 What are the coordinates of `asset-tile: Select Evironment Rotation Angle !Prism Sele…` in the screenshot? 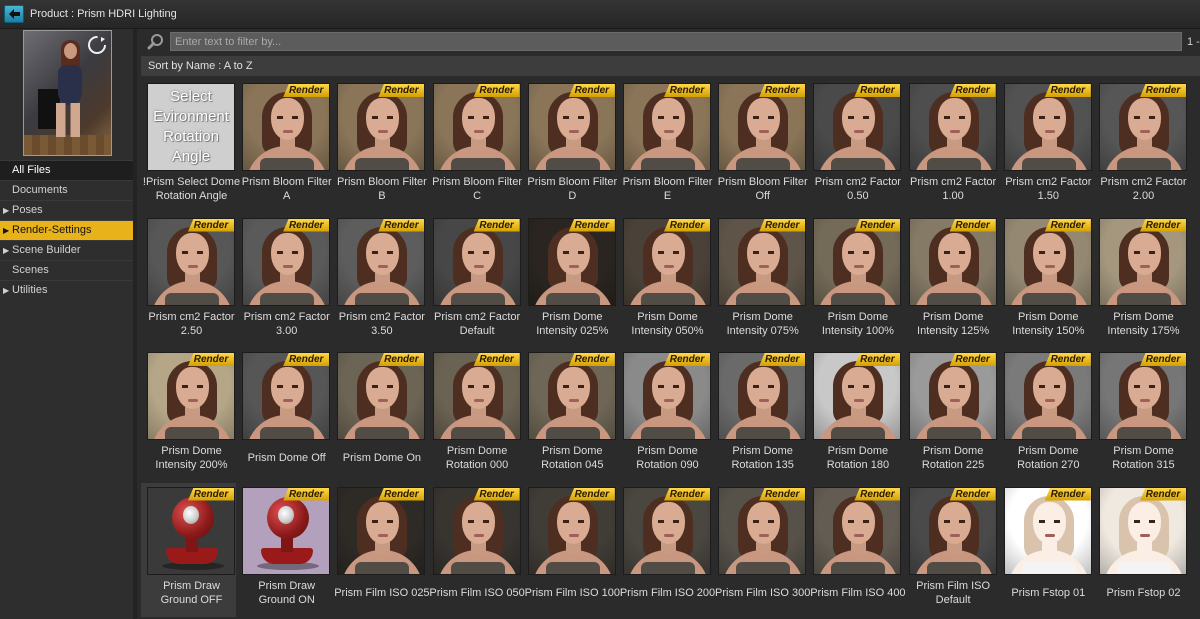 It's located at (190, 146).